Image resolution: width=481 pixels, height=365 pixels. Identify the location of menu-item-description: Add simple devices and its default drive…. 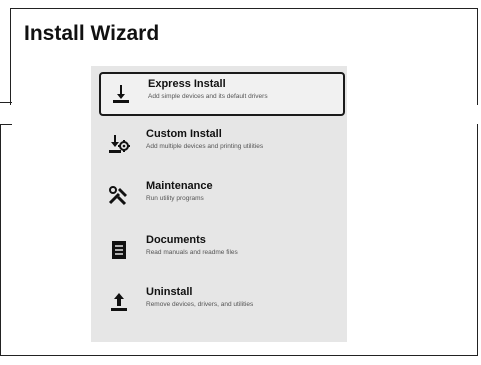
(208, 96).